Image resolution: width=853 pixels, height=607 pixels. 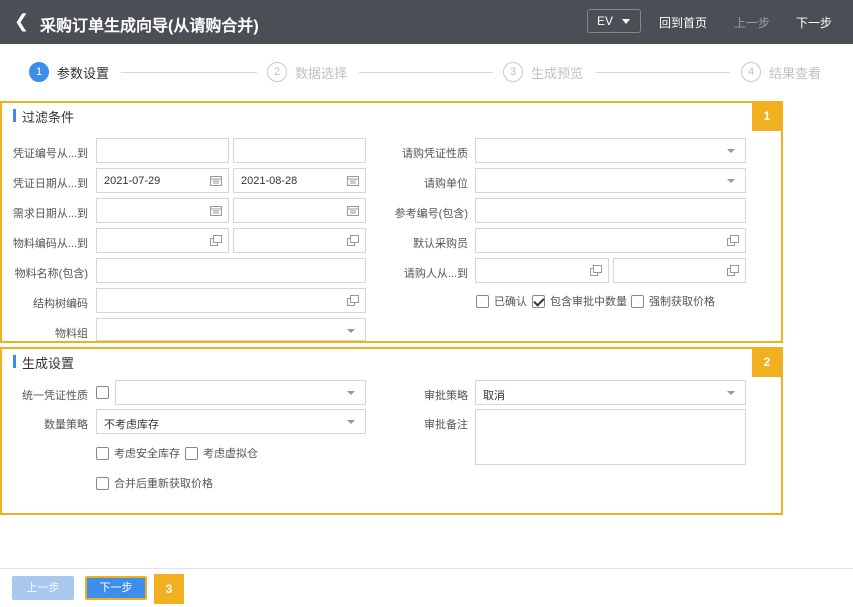 I want to click on step-number: 3, so click(x=513, y=72).